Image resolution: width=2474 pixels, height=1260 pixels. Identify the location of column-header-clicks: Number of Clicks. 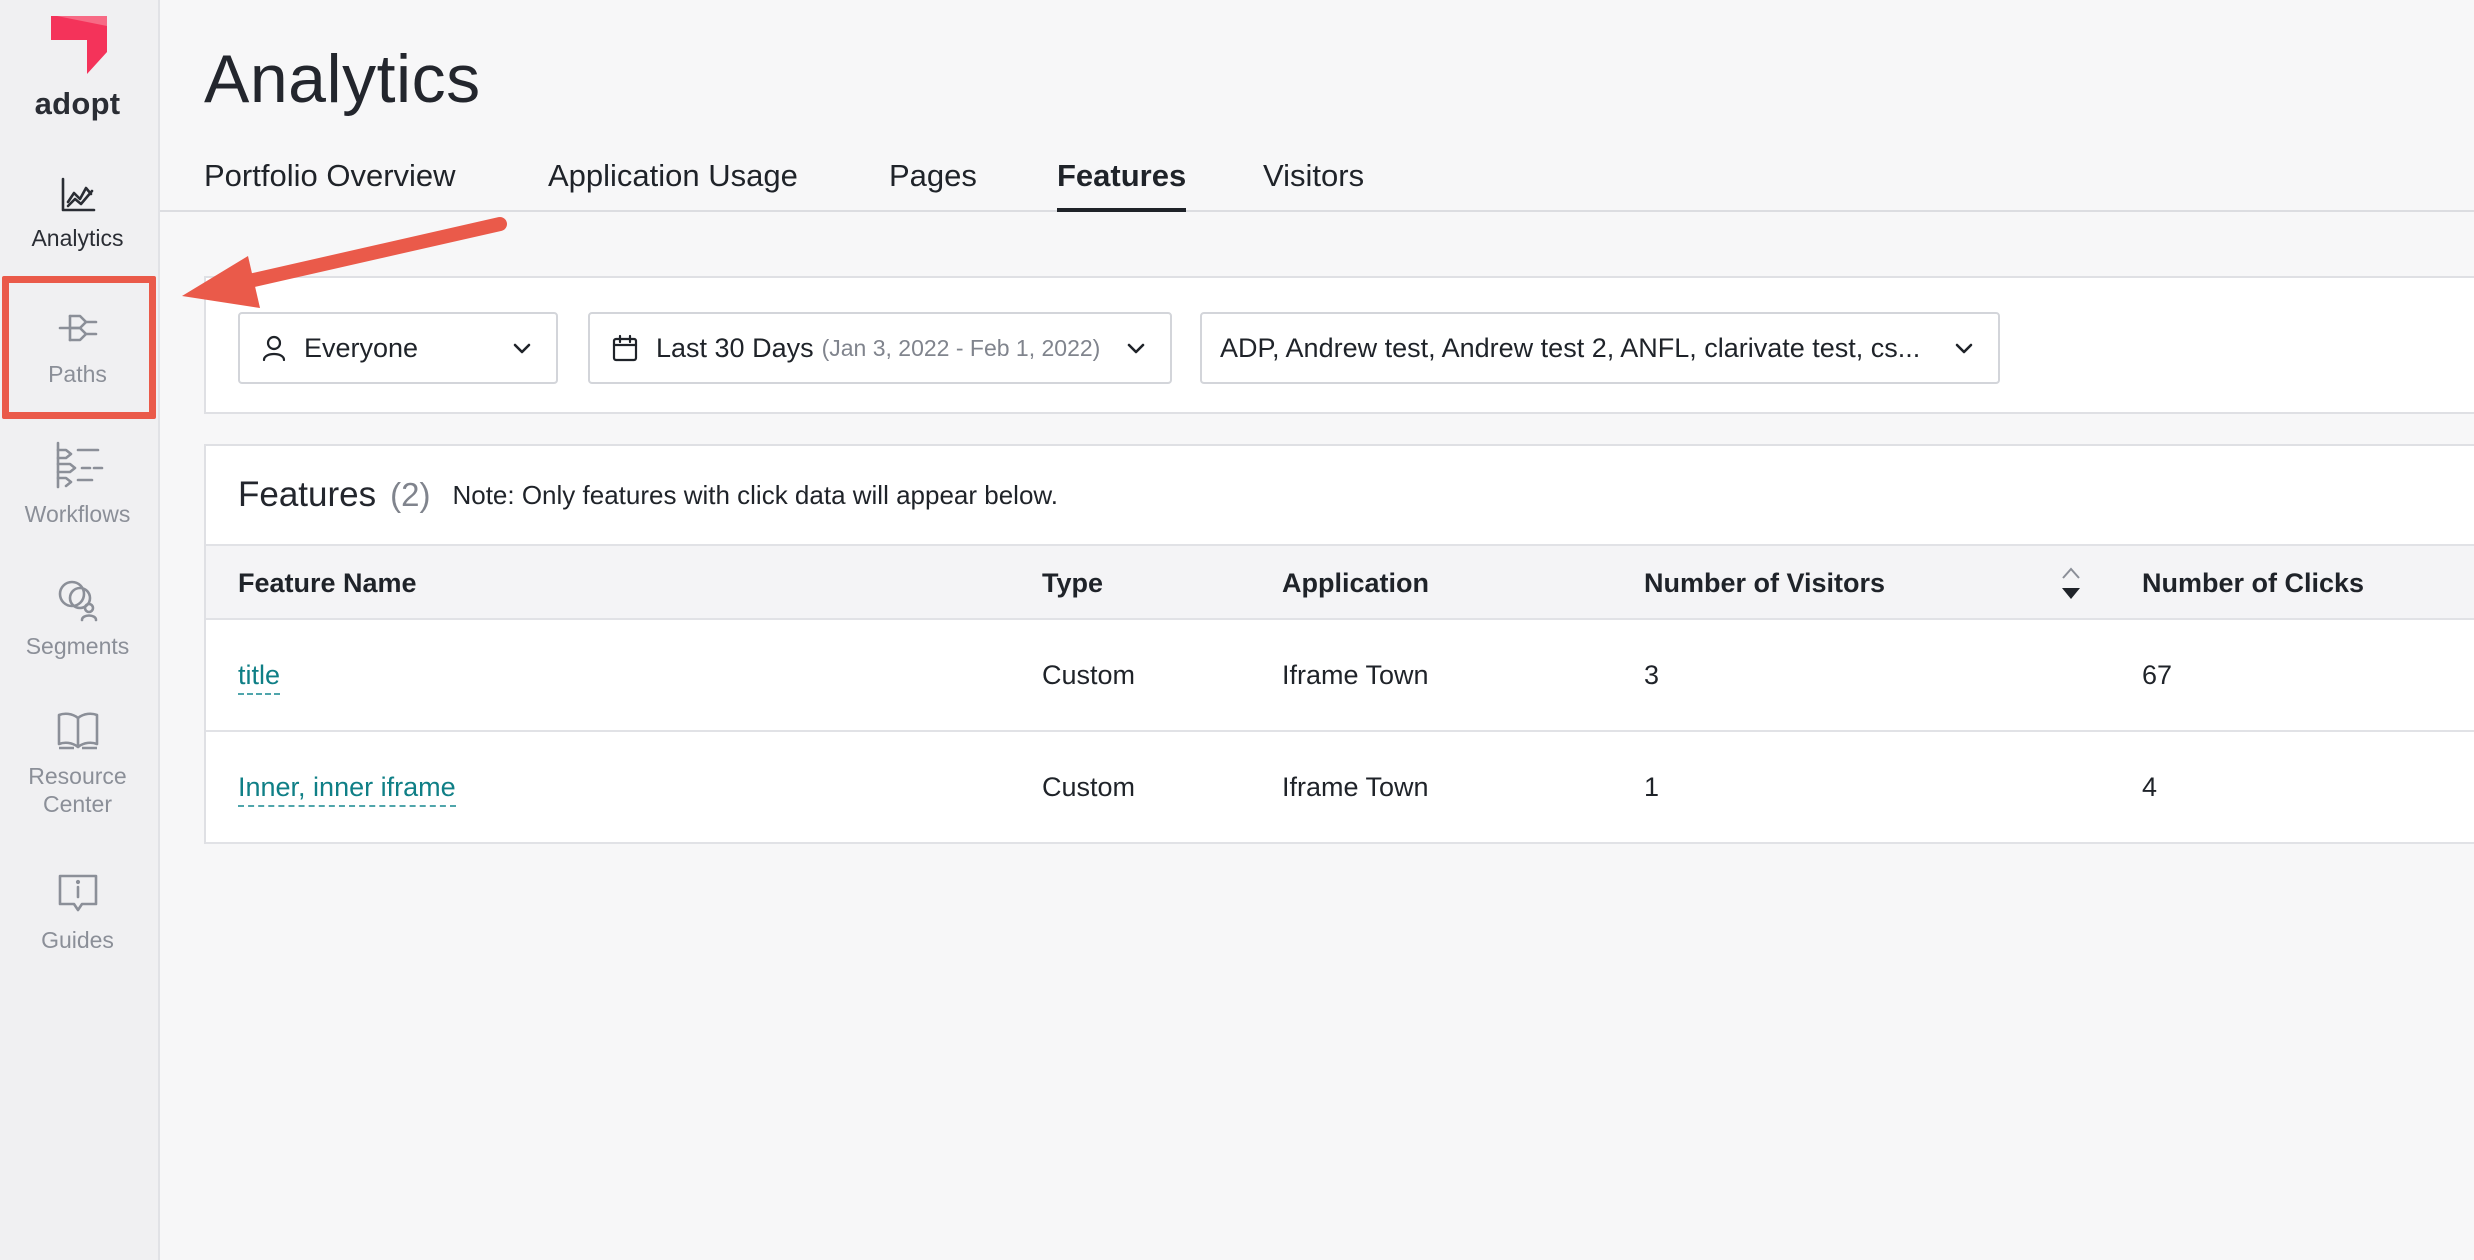
(2253, 583).